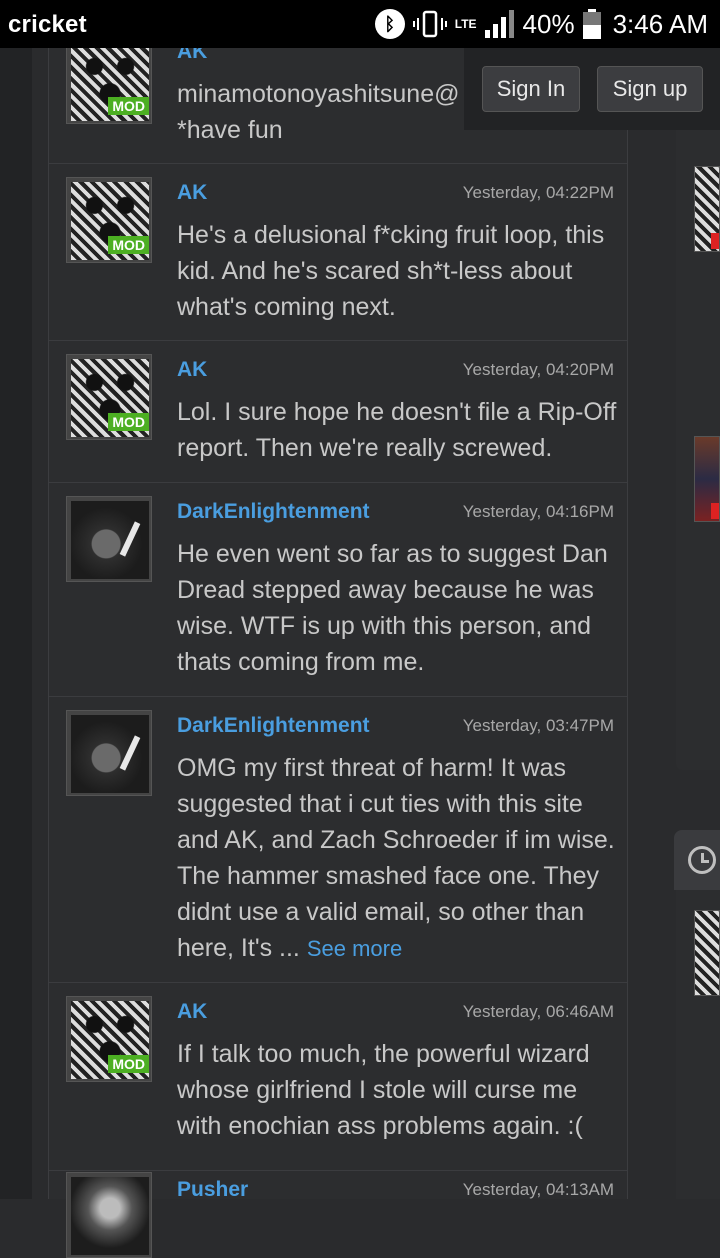 Image resolution: width=720 pixels, height=1258 pixels. Describe the element at coordinates (660, 23) in the screenshot. I see `status-clock: 3:46 AM` at that location.